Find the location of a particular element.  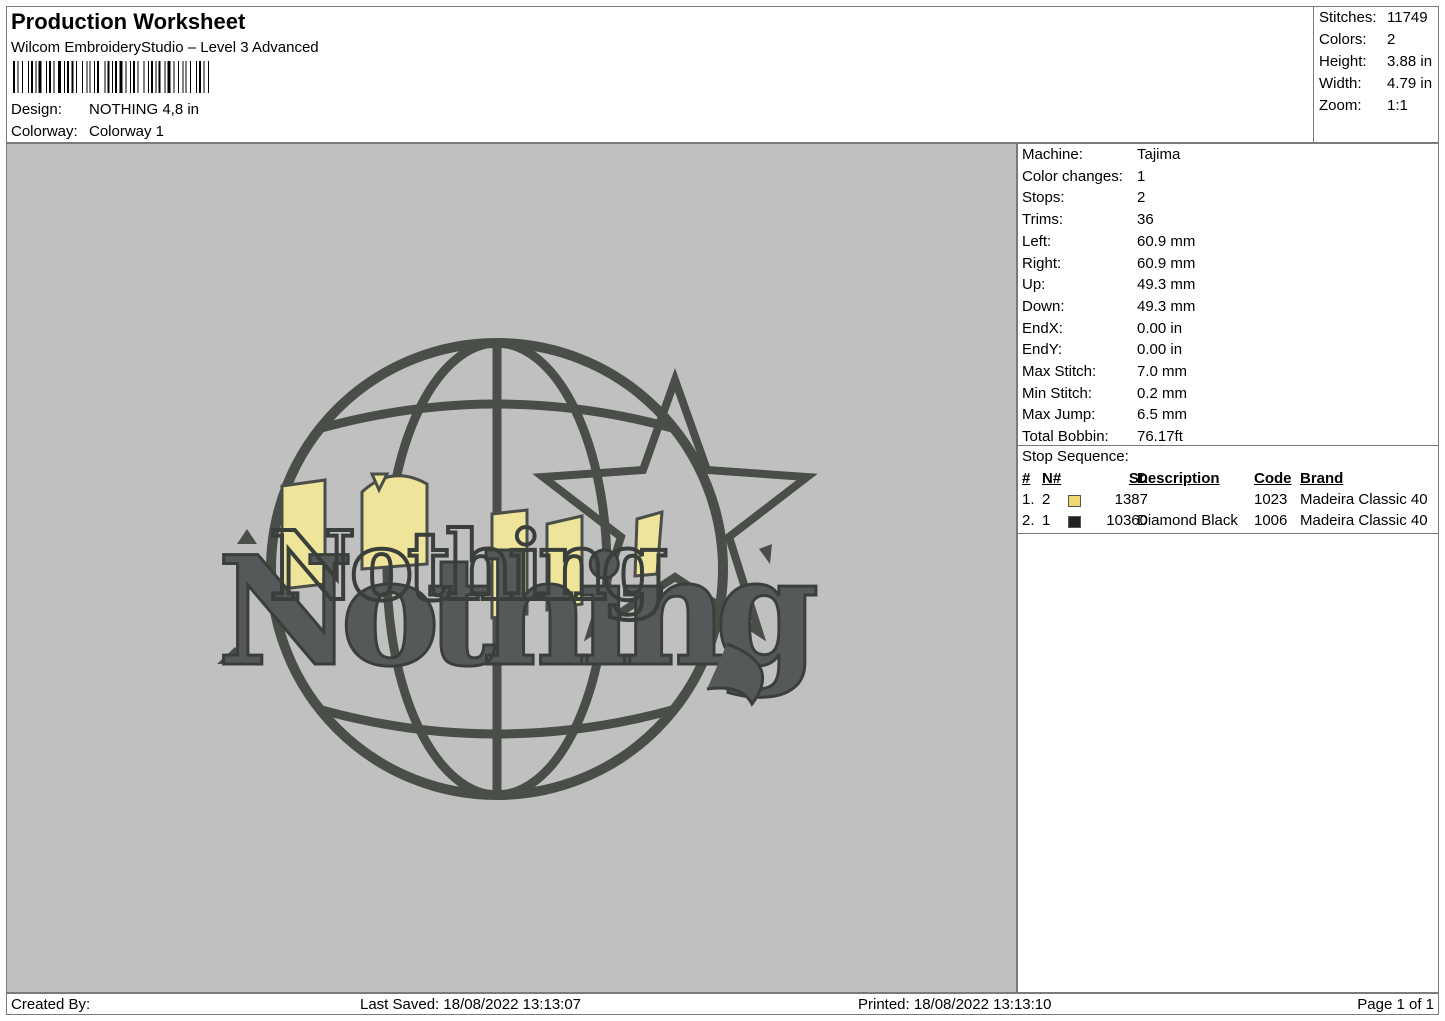

printed-date: Printed: 18/08/2022 13:13:10 is located at coordinates (955, 1004).